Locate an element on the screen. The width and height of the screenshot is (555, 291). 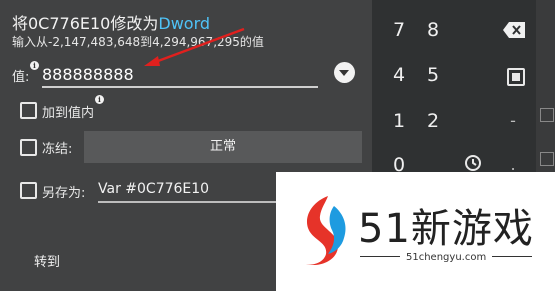
freeze-row: 冻结: 正常 is located at coordinates (191, 147).